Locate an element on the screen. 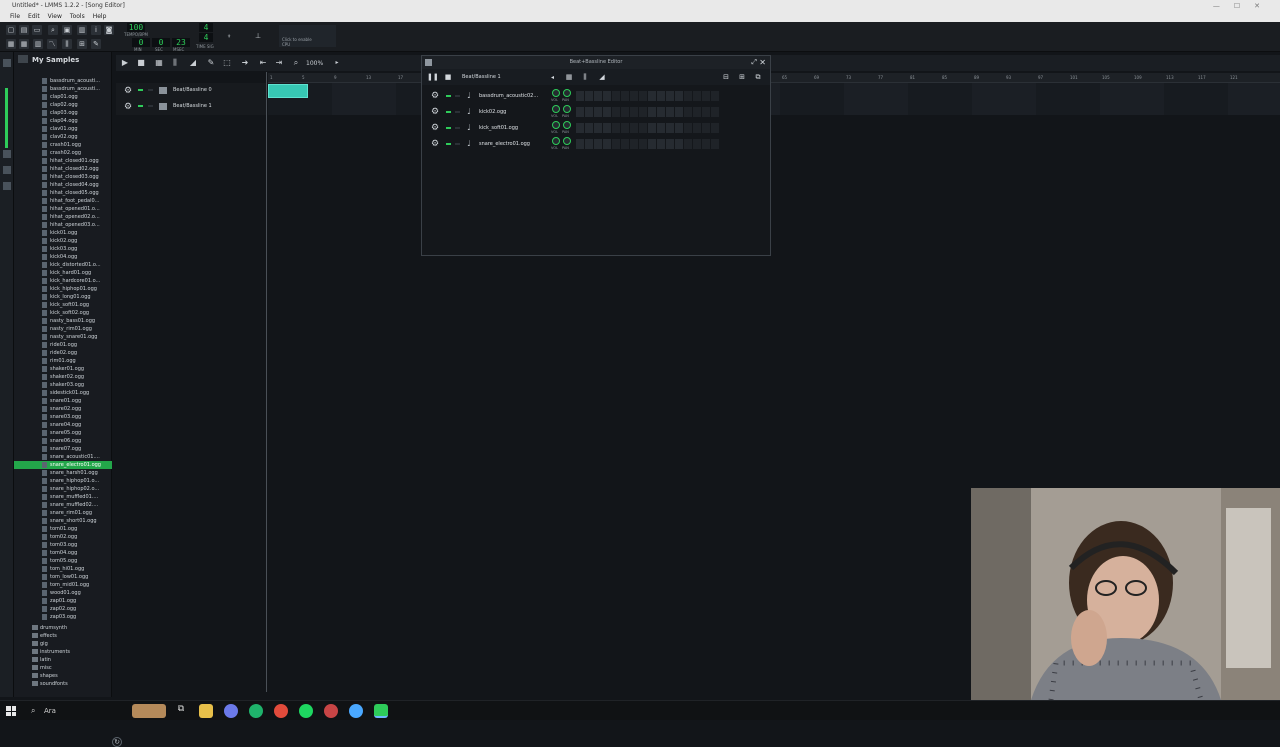 The image size is (1280, 747). timesig-denominator: 4 is located at coordinates (206, 37).